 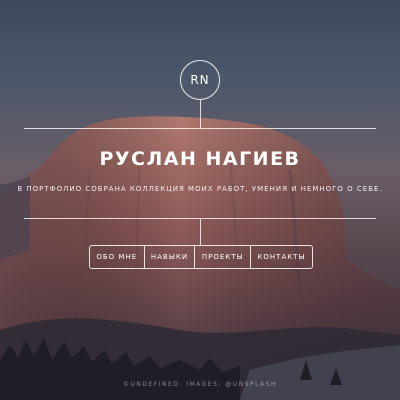 I want to click on logo-initials: RN, so click(x=200, y=80).